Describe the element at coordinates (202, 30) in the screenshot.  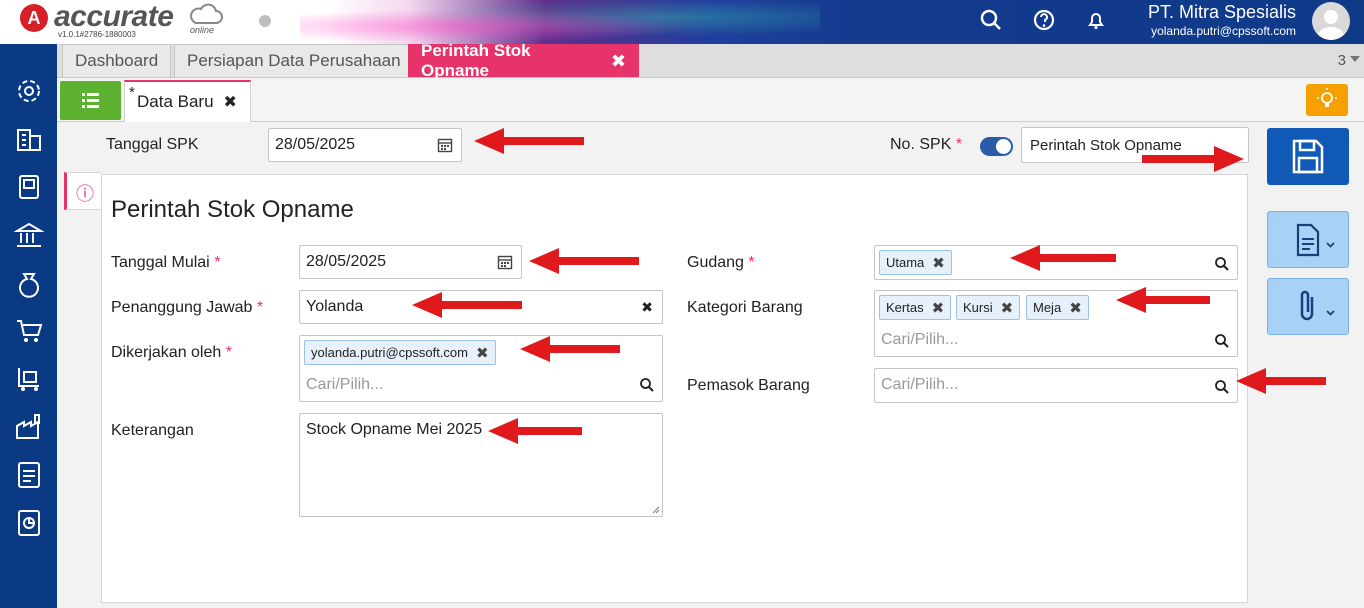
I see `online-label: online` at that location.